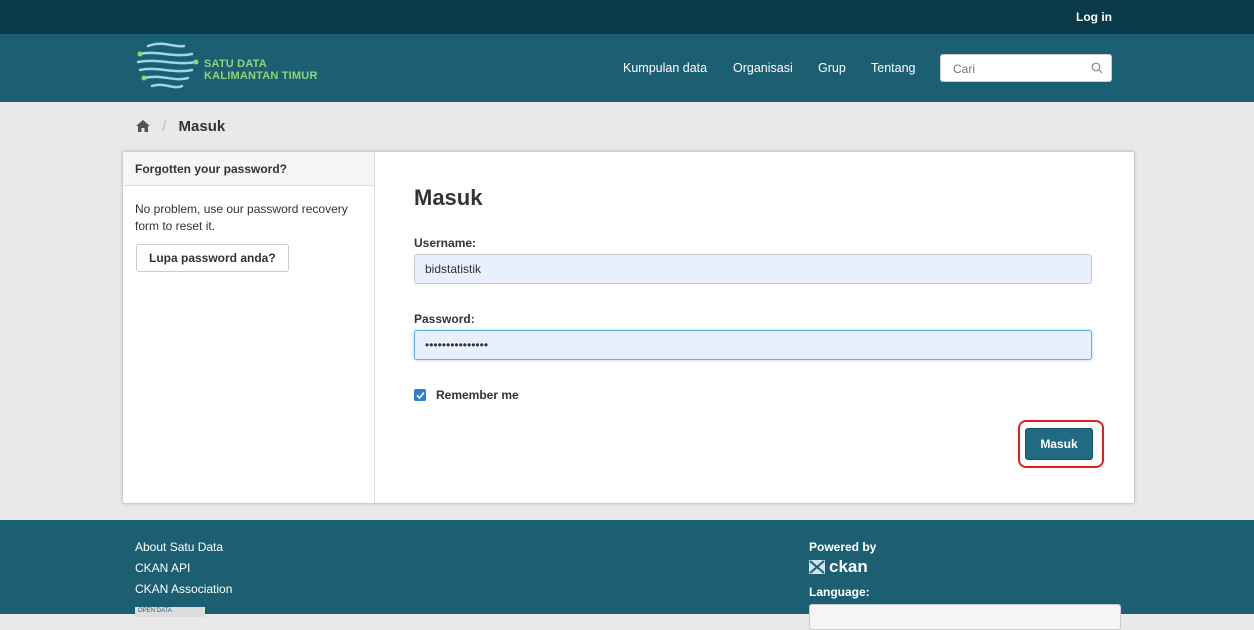 This screenshot has width=1254, height=630. Describe the element at coordinates (167, 65) in the screenshot. I see `logo-graphic-icon` at that location.